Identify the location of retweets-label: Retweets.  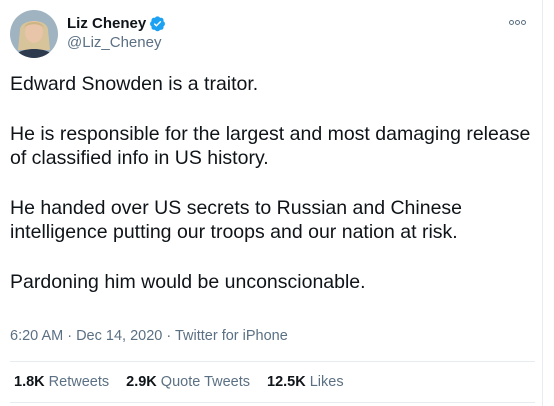
(79, 382).